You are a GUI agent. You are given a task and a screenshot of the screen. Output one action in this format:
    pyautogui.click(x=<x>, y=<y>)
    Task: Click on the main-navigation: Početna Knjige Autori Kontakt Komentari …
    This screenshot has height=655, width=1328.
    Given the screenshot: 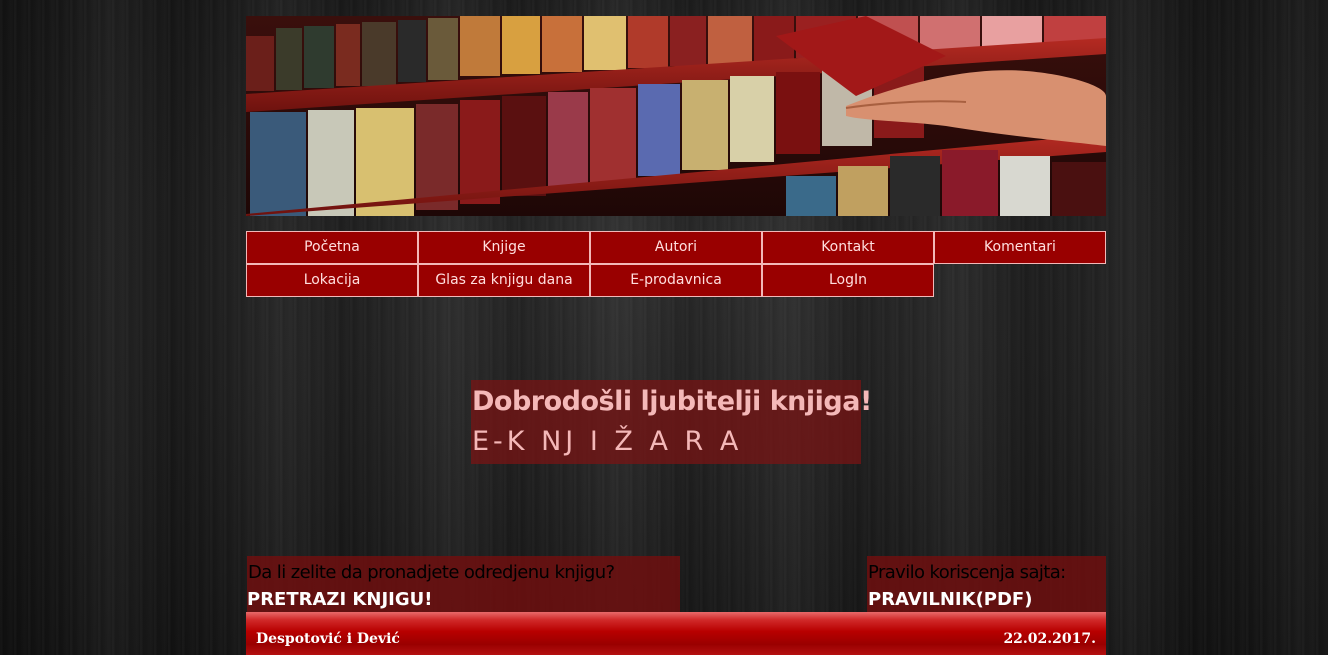 What is the action you would take?
    pyautogui.click(x=679, y=264)
    